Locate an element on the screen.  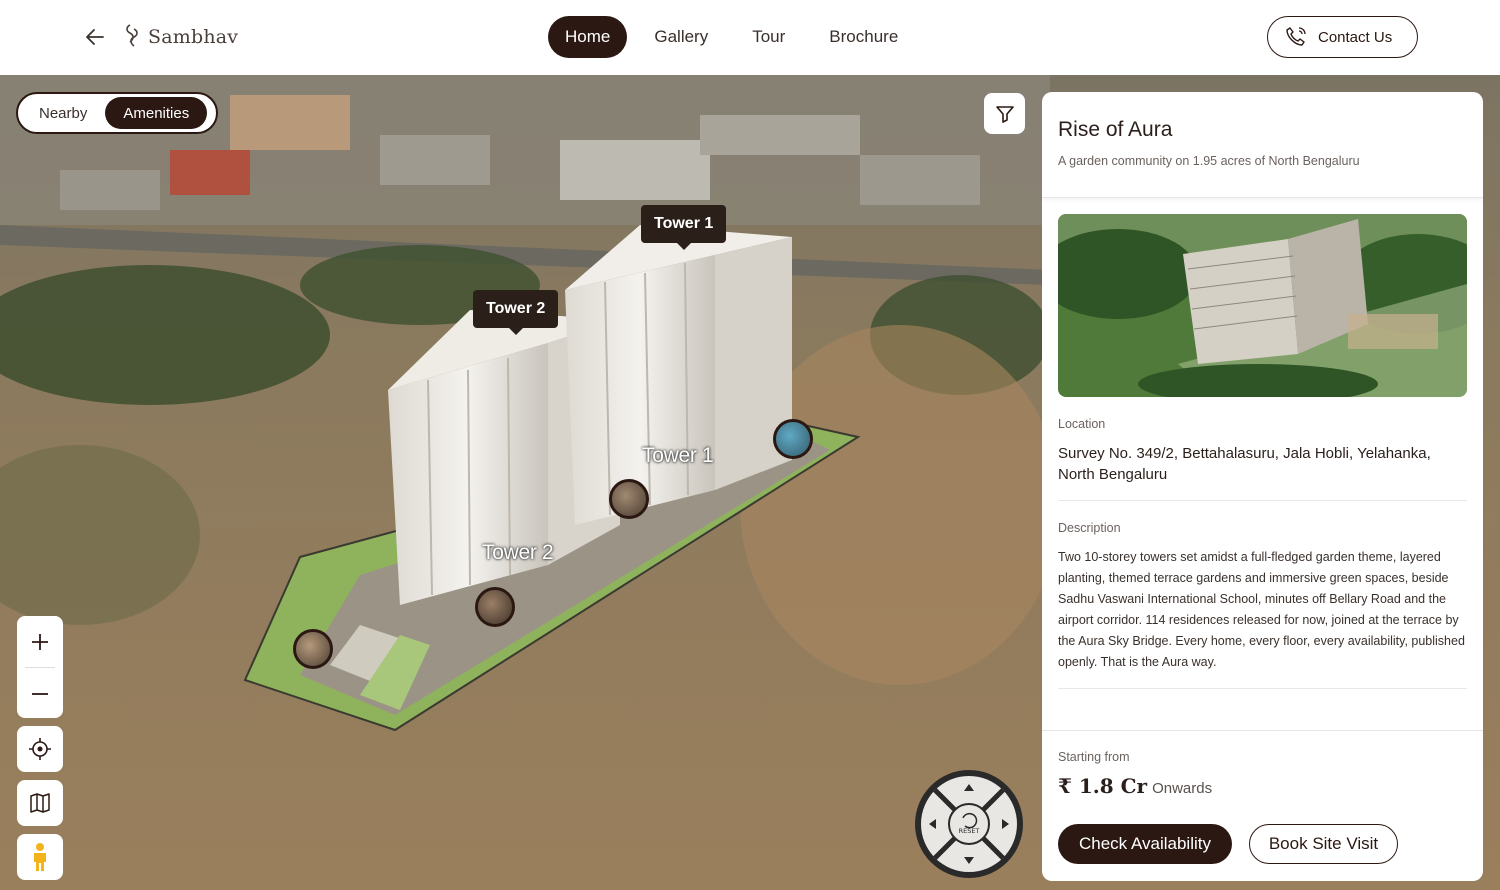
logo-mark-icon is located at coordinates (132, 35).